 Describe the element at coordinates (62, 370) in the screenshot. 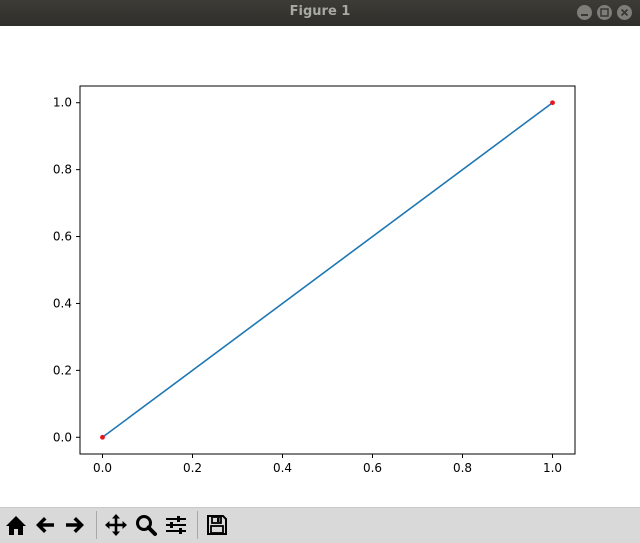

I see `y-tick-label: 0.2` at that location.